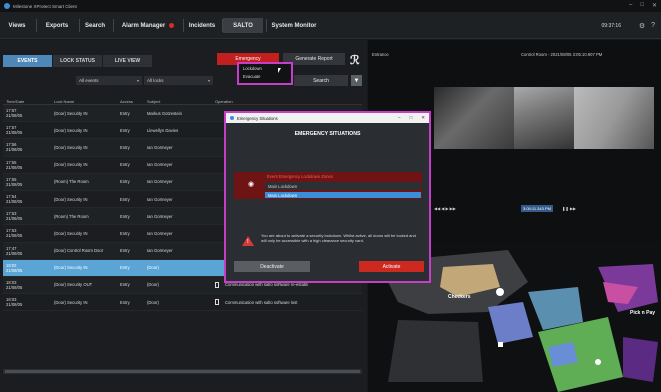 The image size is (661, 392). What do you see at coordinates (89, 80) in the screenshot?
I see `events-filter-value: All events` at bounding box center [89, 80].